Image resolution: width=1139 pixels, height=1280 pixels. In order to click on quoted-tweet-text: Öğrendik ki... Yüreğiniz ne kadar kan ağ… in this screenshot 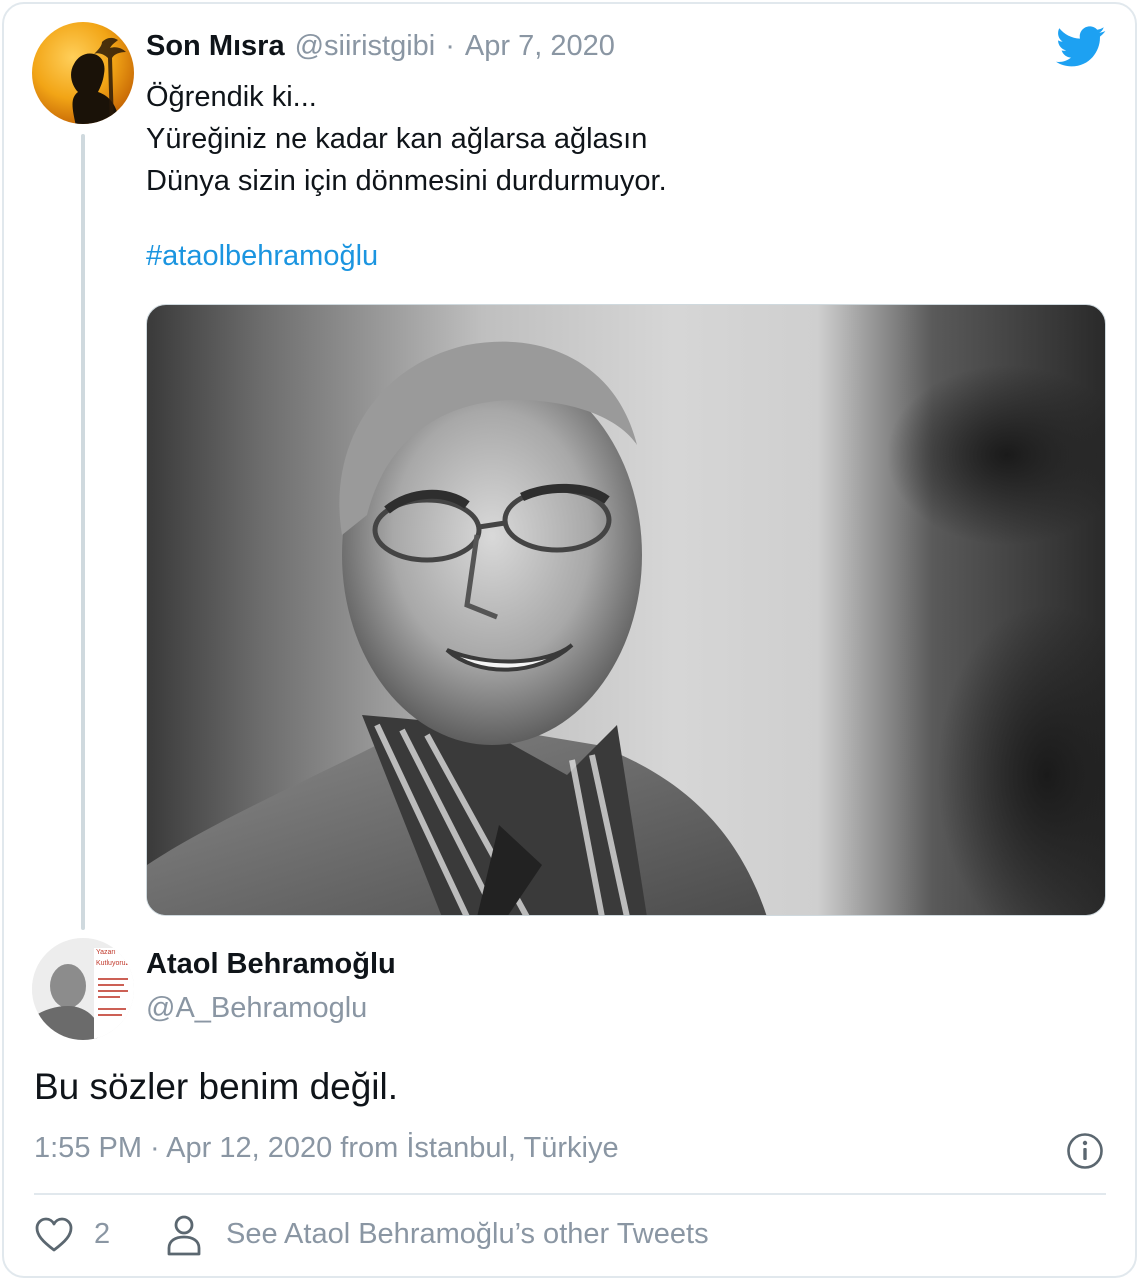, I will do `click(616, 139)`.